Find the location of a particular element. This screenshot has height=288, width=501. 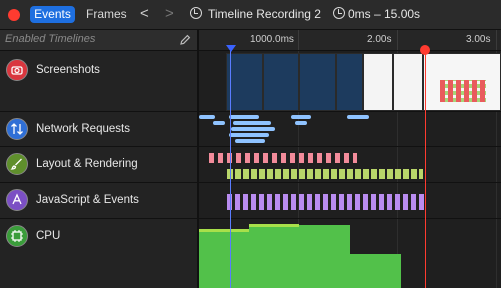

tab-frames: Frames is located at coordinates (106, 14).